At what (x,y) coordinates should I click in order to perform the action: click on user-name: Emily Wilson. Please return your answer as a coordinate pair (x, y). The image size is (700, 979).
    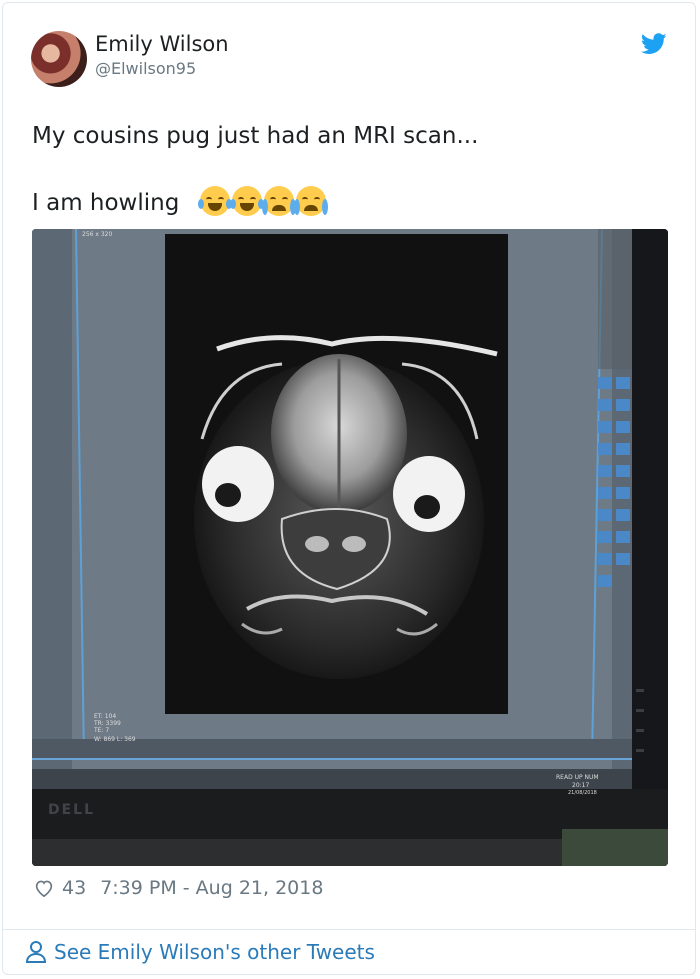
    Looking at the image, I should click on (162, 44).